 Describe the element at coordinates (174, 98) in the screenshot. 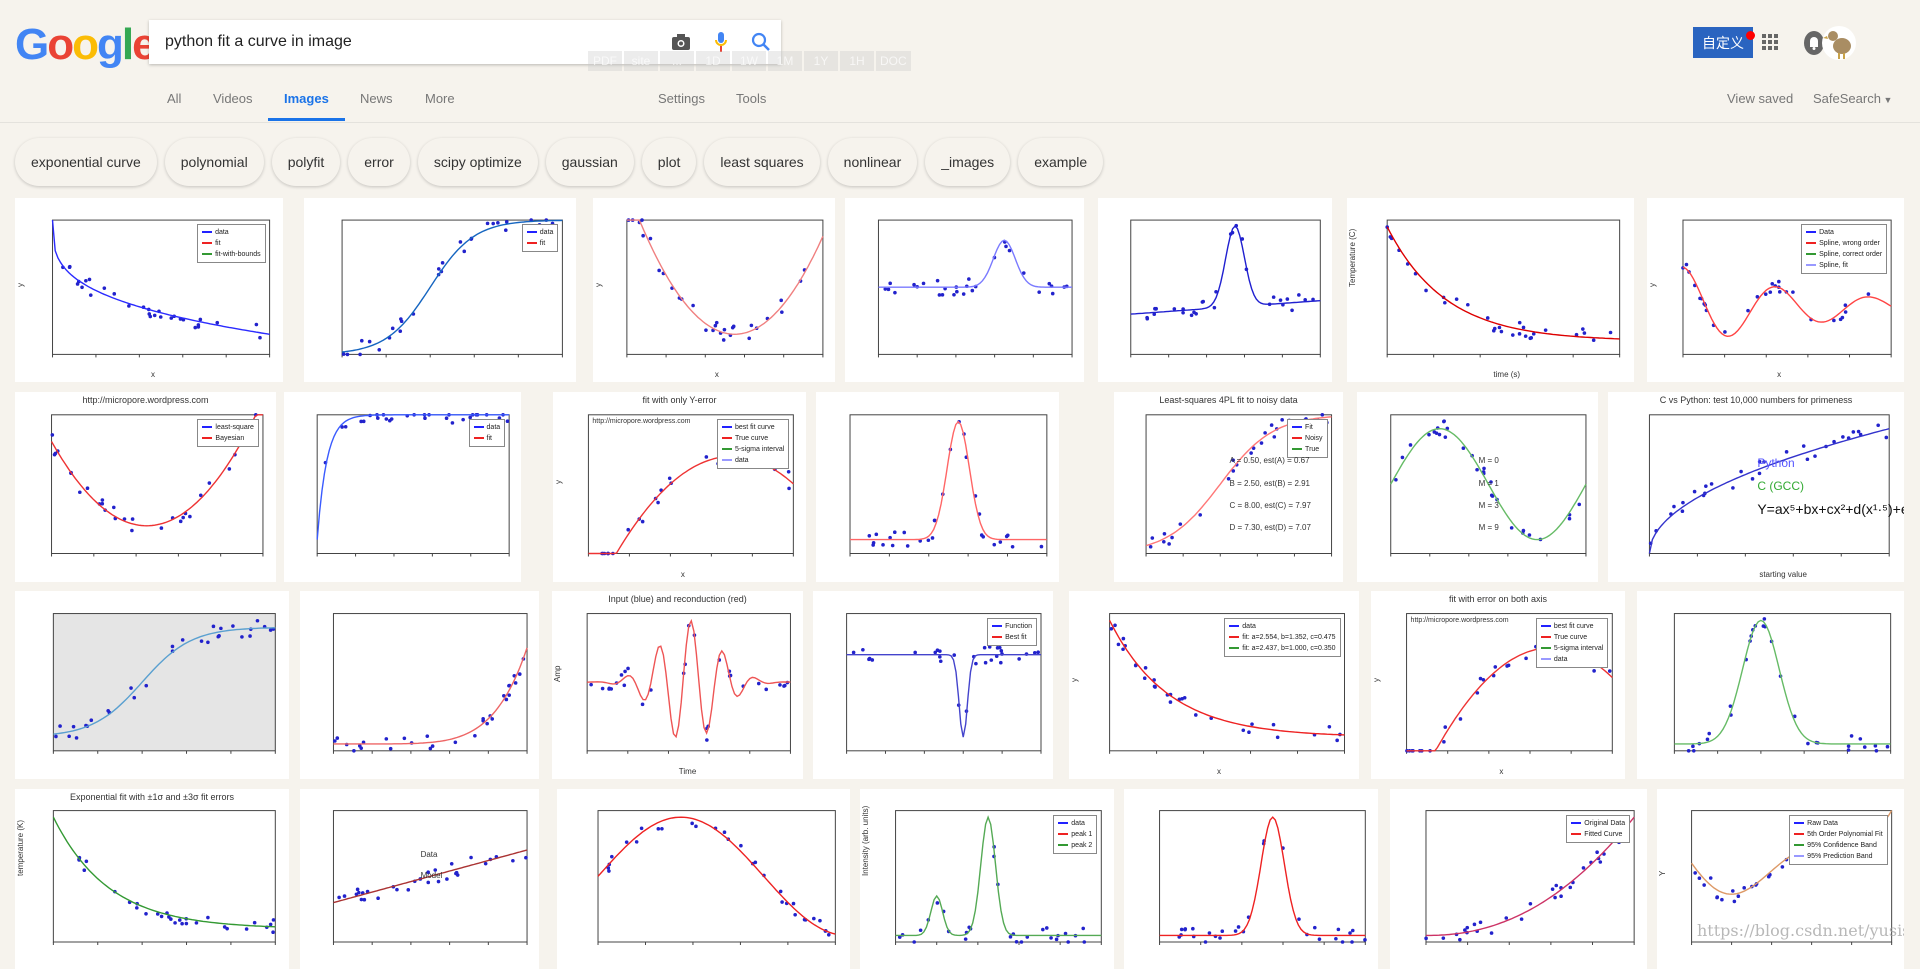

I see `tab-all: All` at that location.